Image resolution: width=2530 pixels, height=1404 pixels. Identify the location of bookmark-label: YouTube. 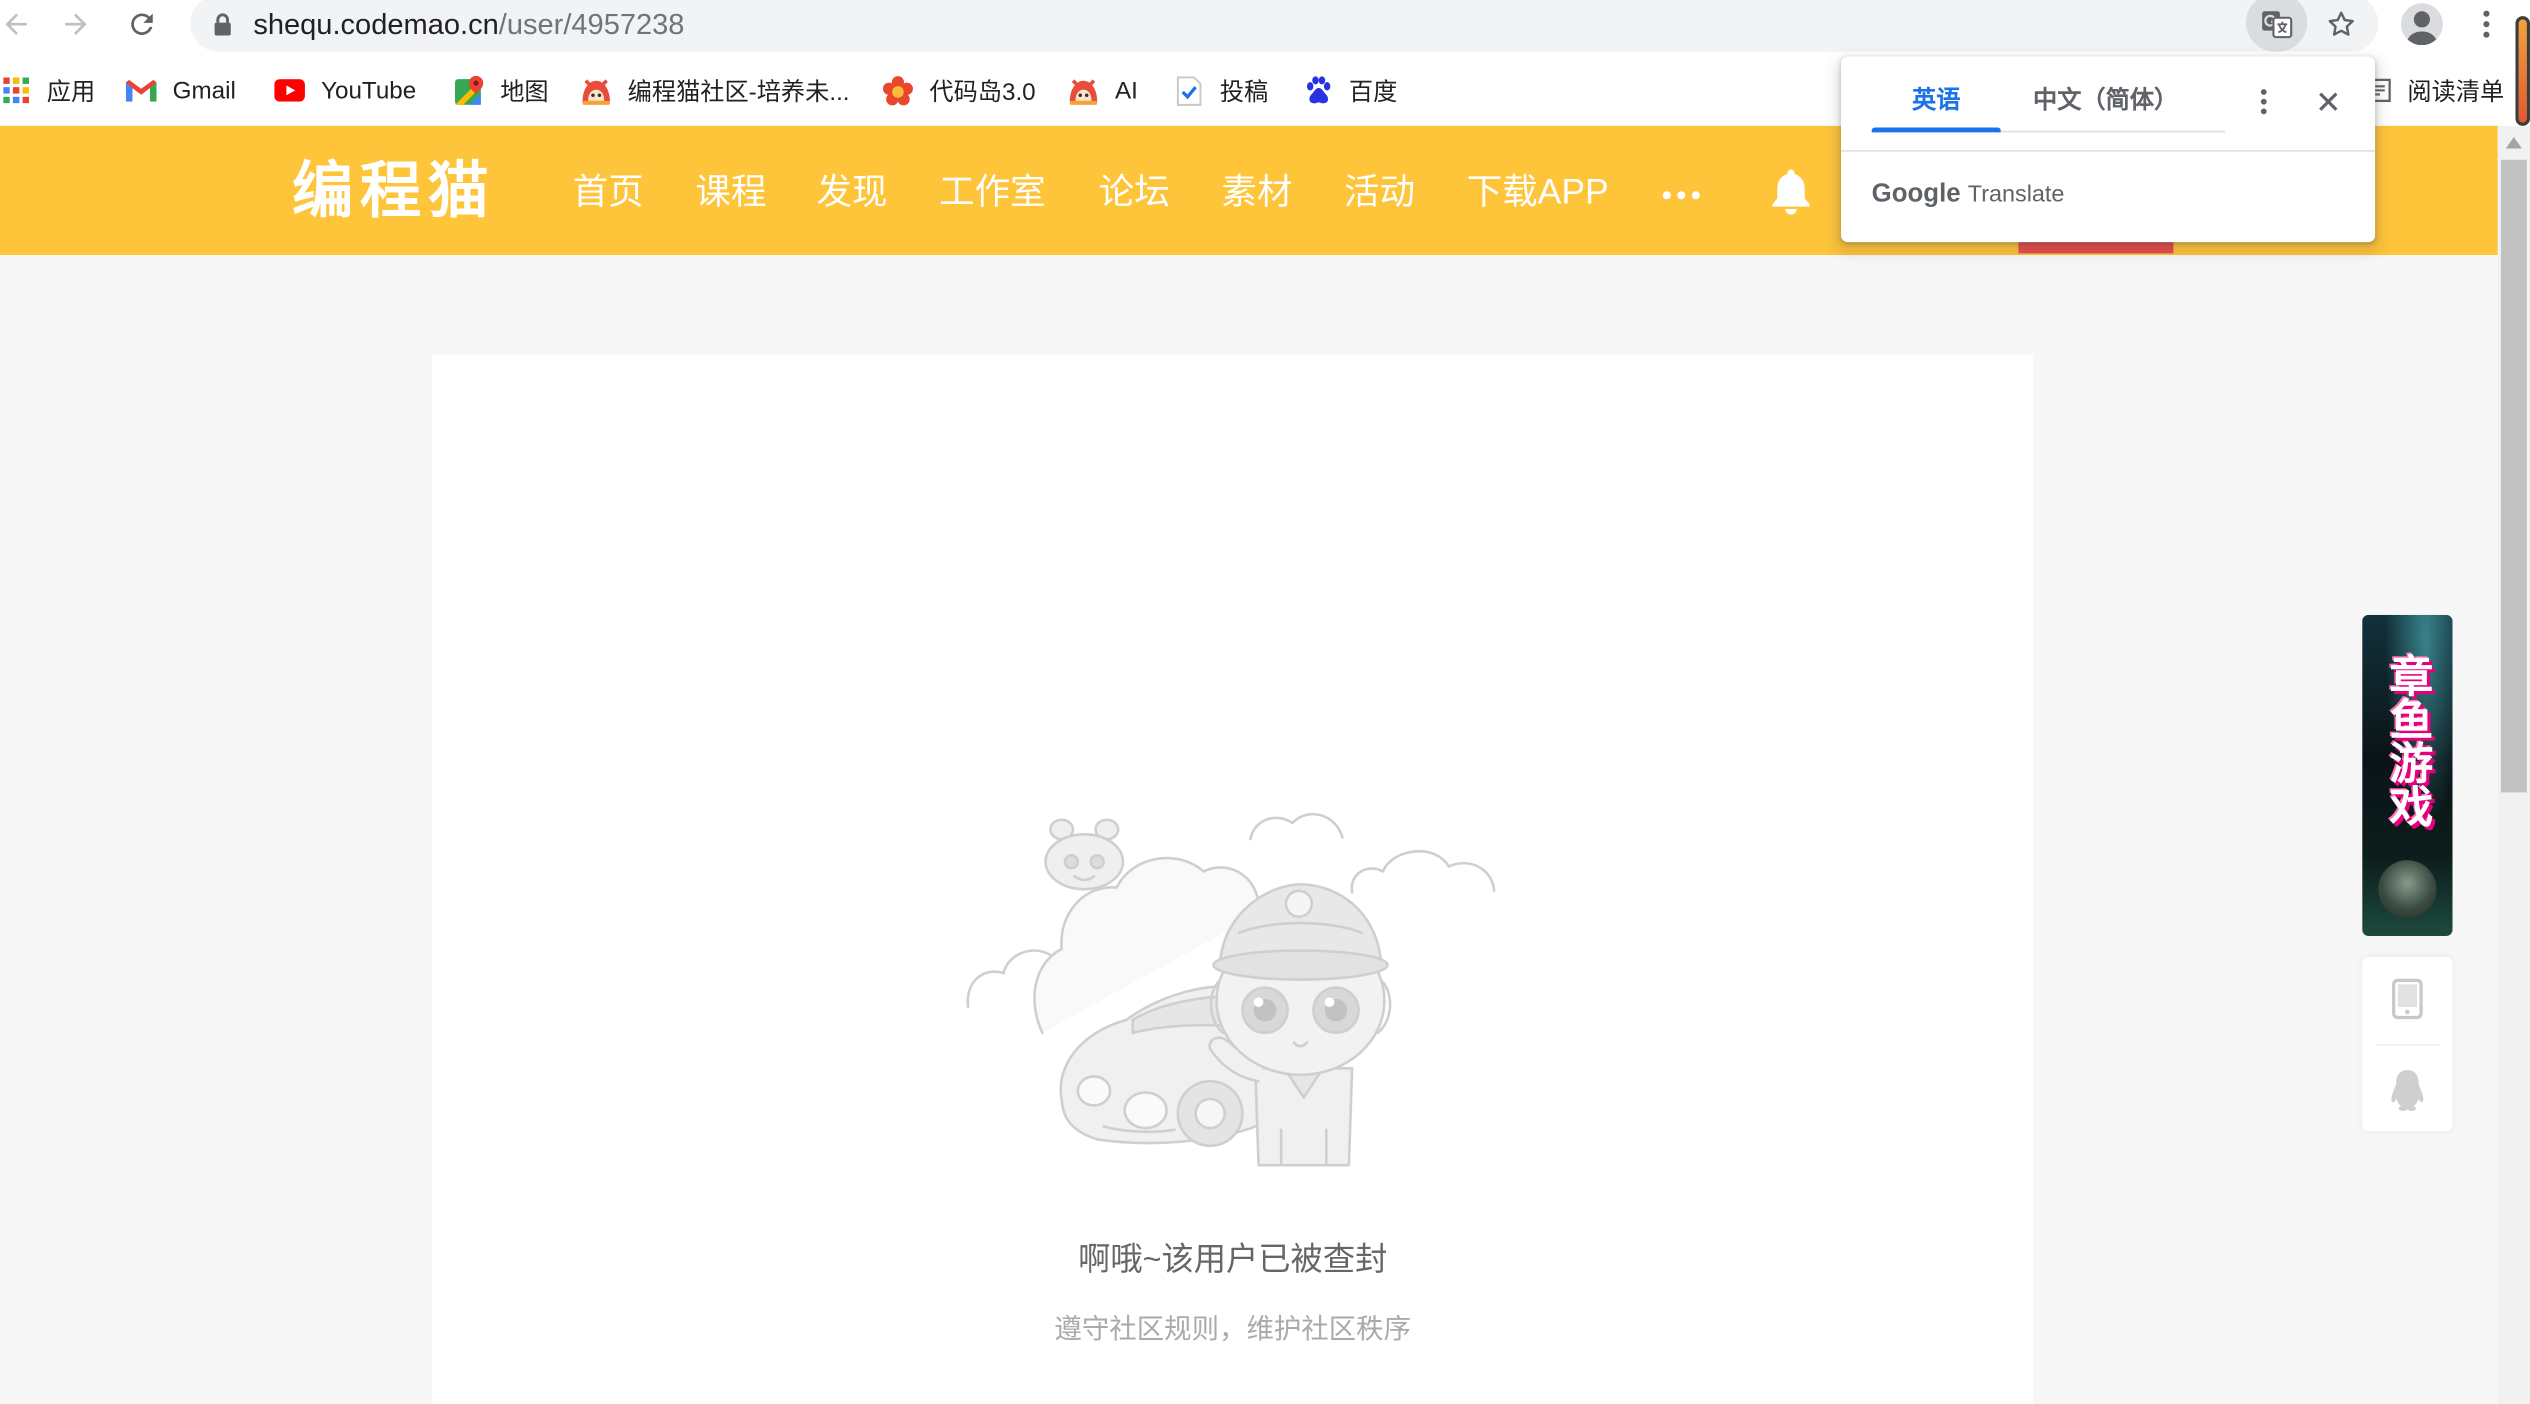
(369, 90).